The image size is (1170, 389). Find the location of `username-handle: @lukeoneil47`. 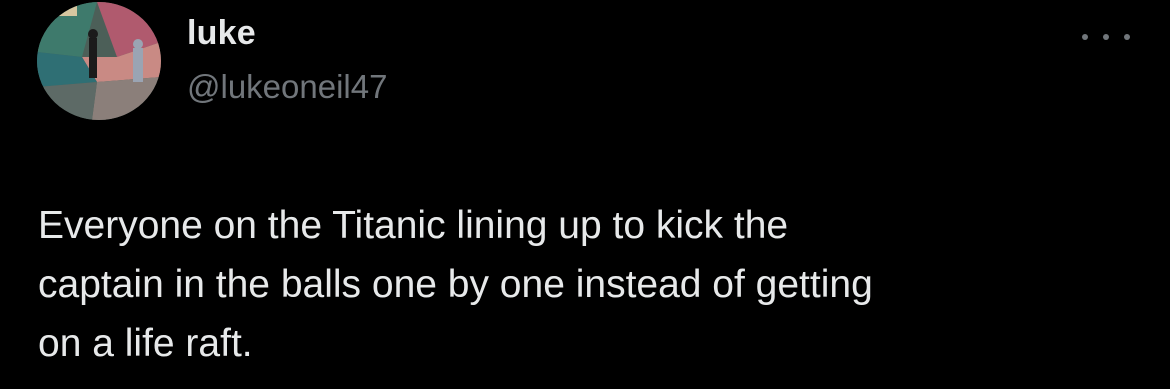

username-handle: @lukeoneil47 is located at coordinates (287, 87).